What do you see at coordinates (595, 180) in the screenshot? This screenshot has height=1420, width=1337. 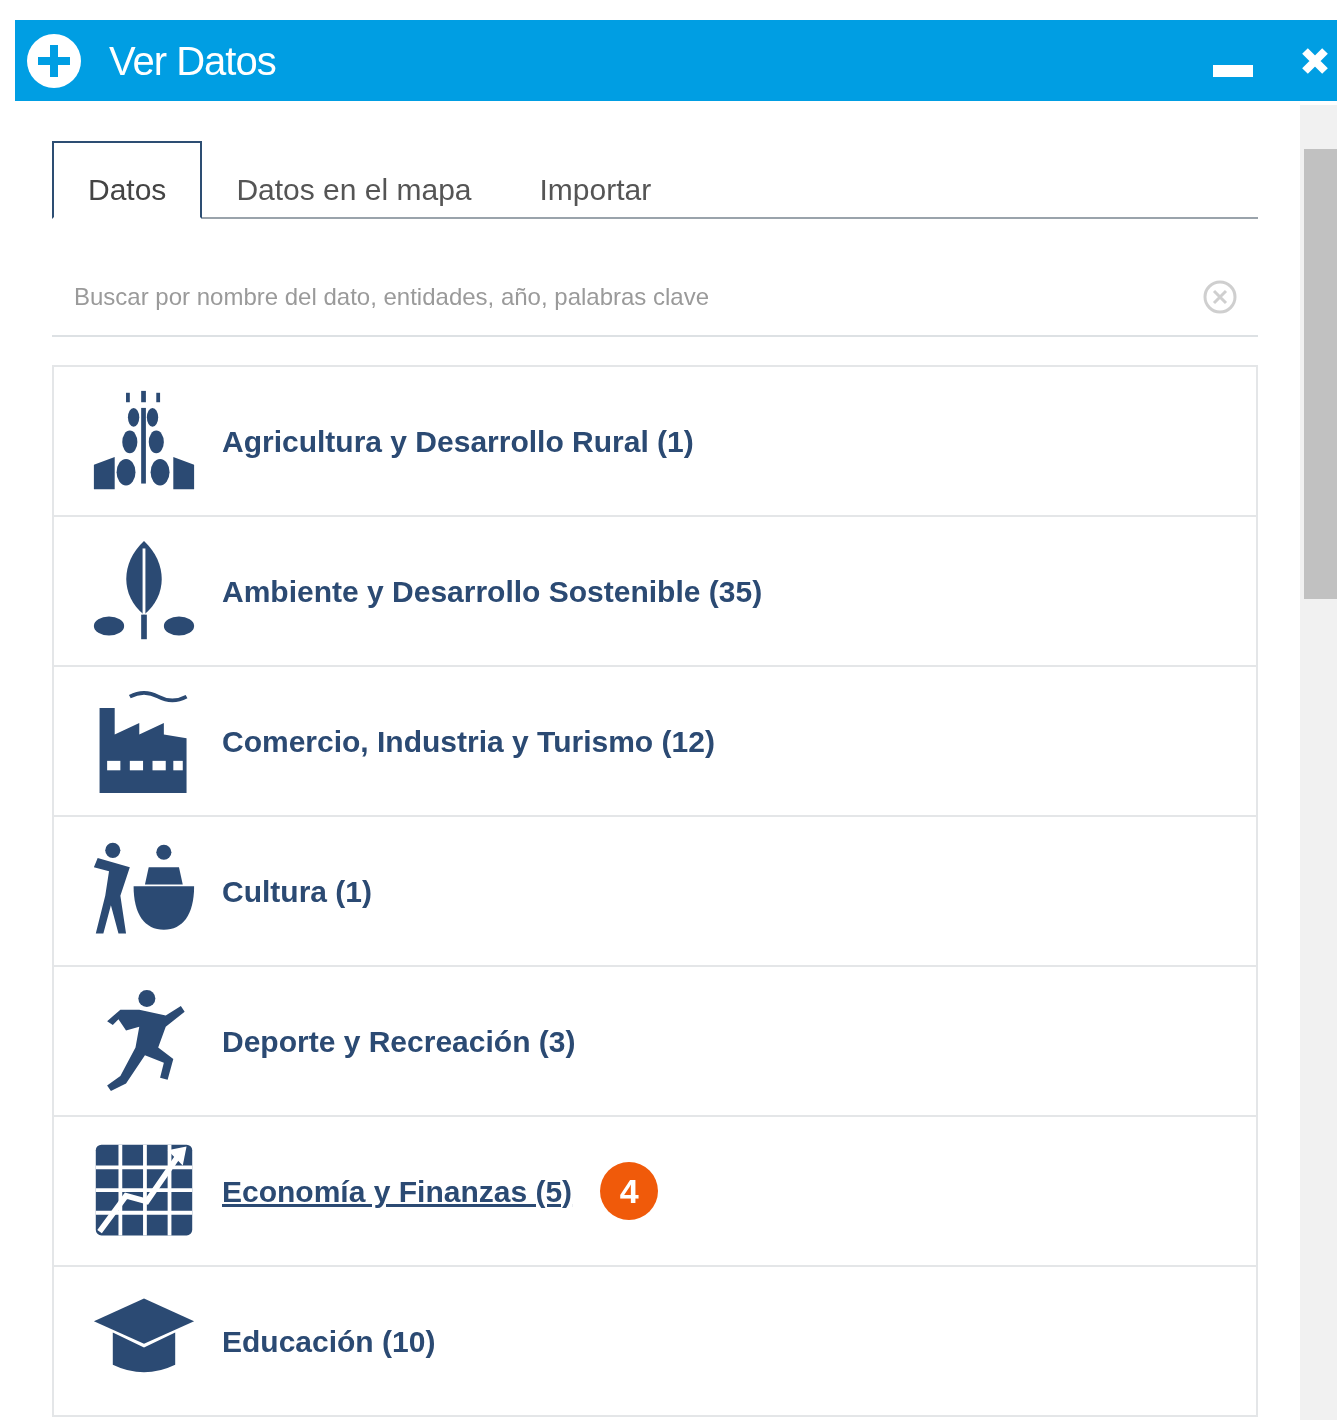 I see `tab: Importar` at bounding box center [595, 180].